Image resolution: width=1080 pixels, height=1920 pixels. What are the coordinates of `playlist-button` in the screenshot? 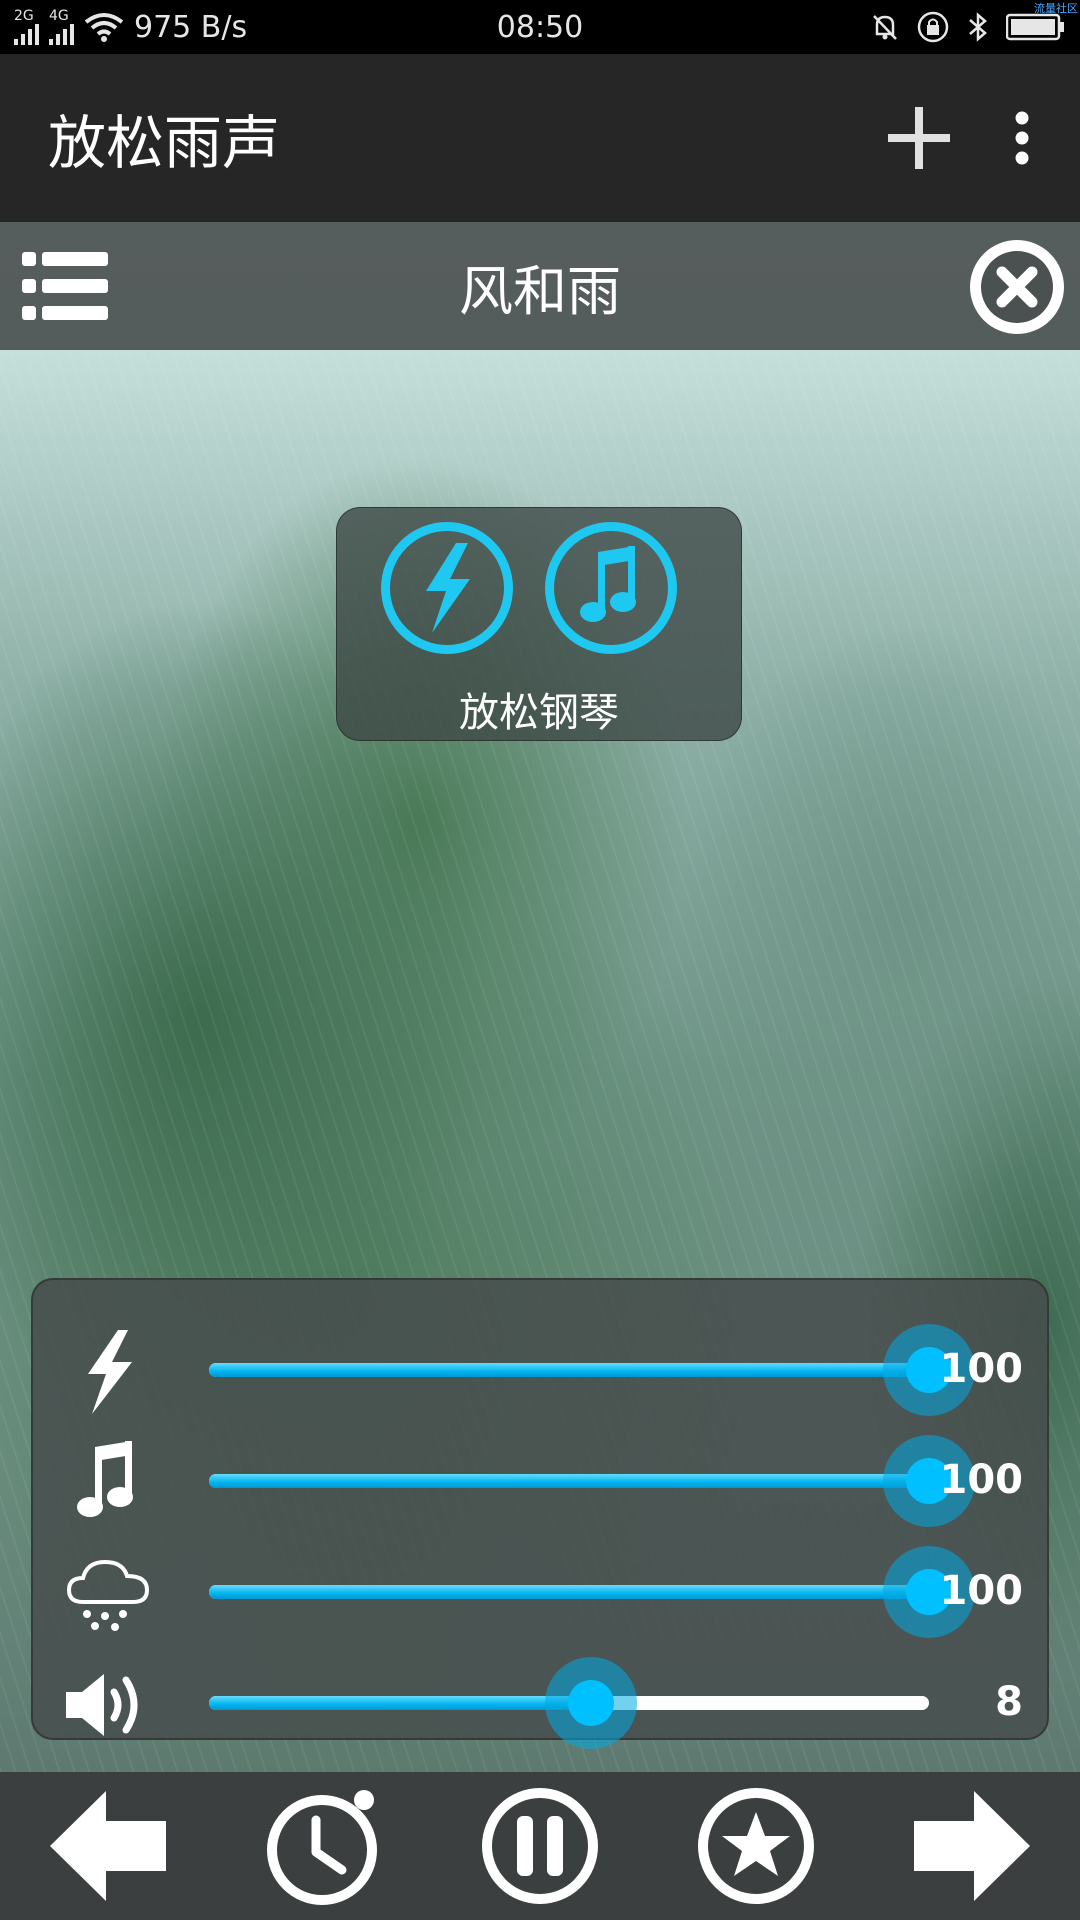 It's located at (65, 289).